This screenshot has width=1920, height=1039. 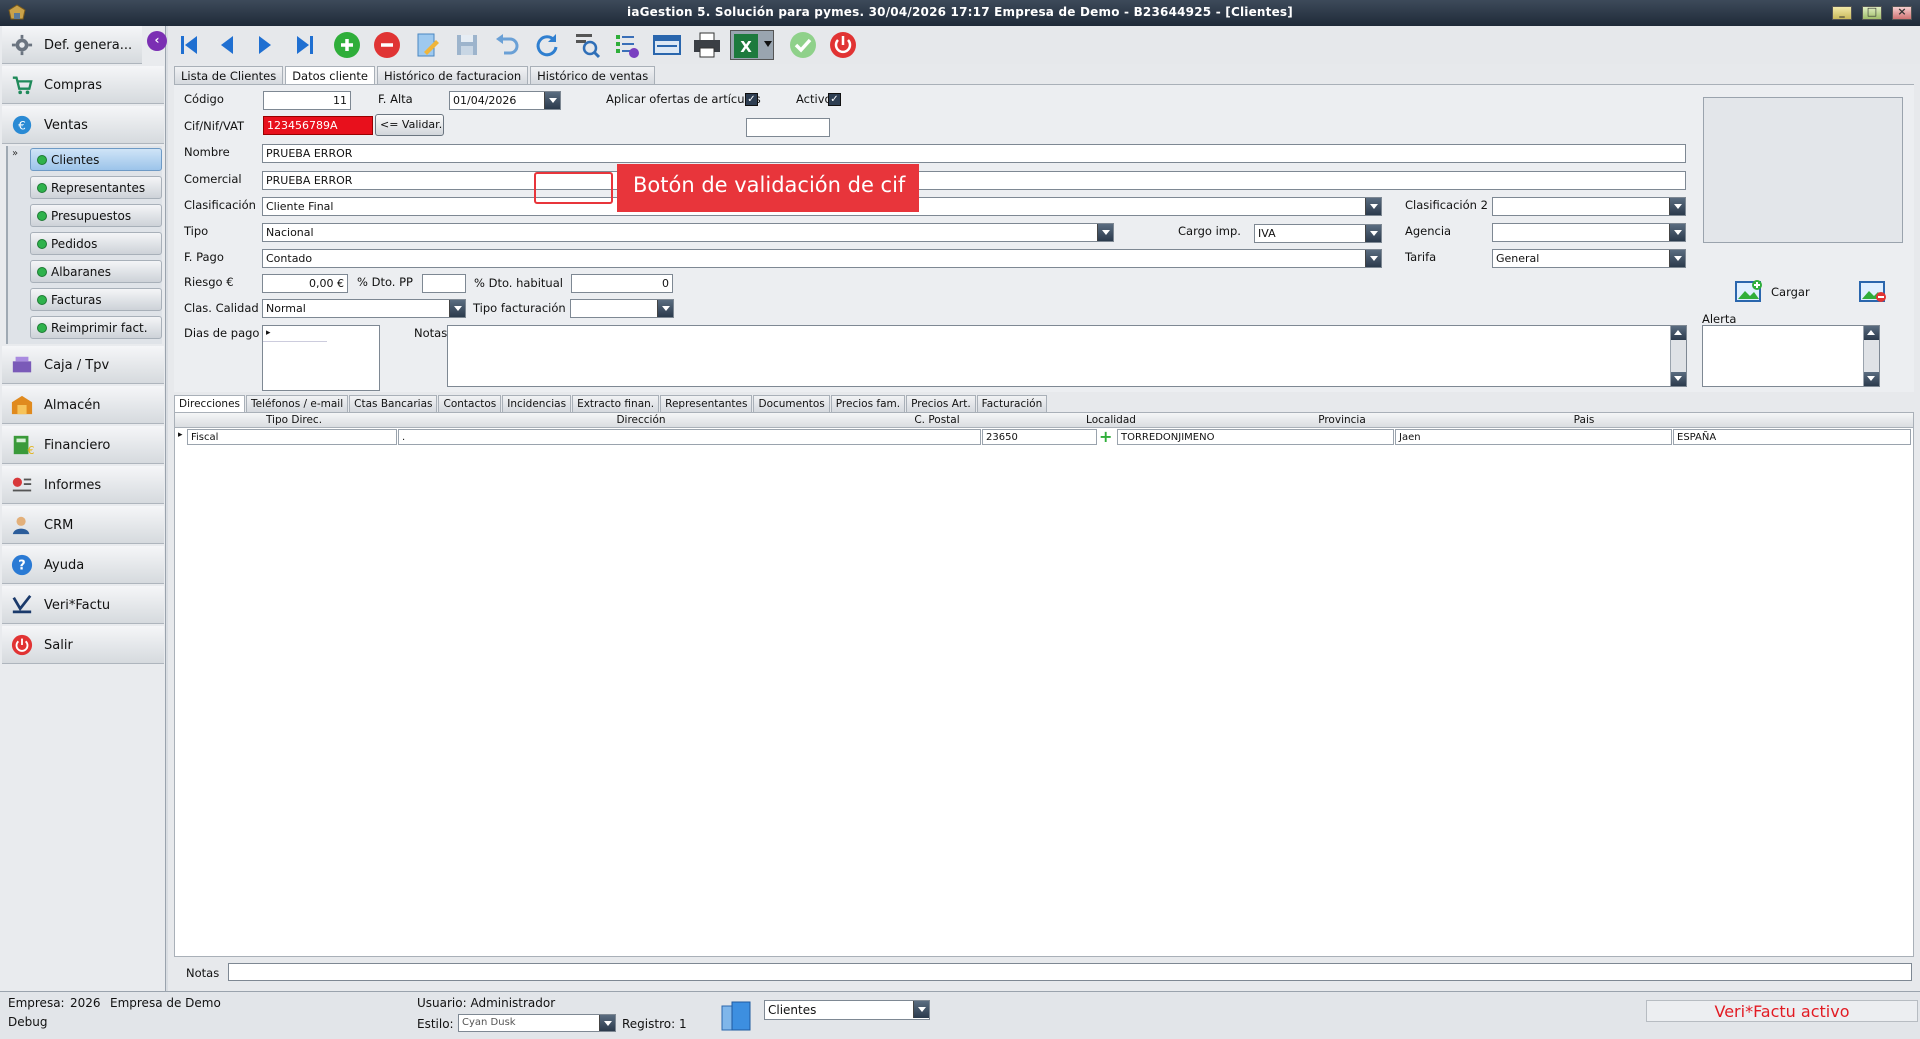 I want to click on tab-direcciones: Direcciones, so click(x=210, y=403).